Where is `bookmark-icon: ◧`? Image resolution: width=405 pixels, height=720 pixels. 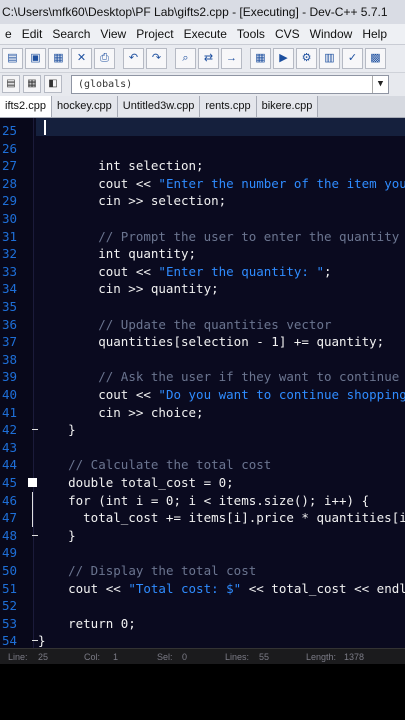
bookmark-icon: ◧ is located at coordinates (53, 84).